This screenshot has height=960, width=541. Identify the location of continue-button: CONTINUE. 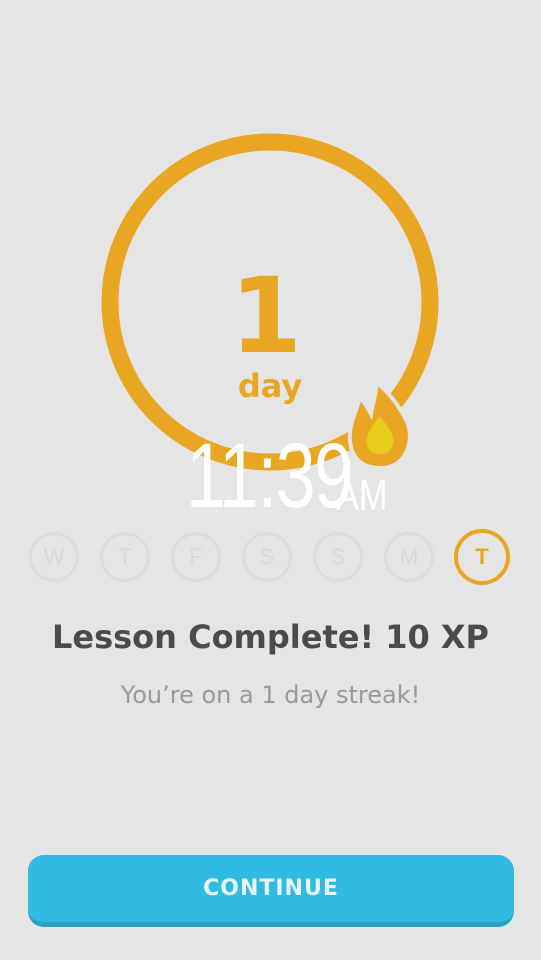
(271, 891).